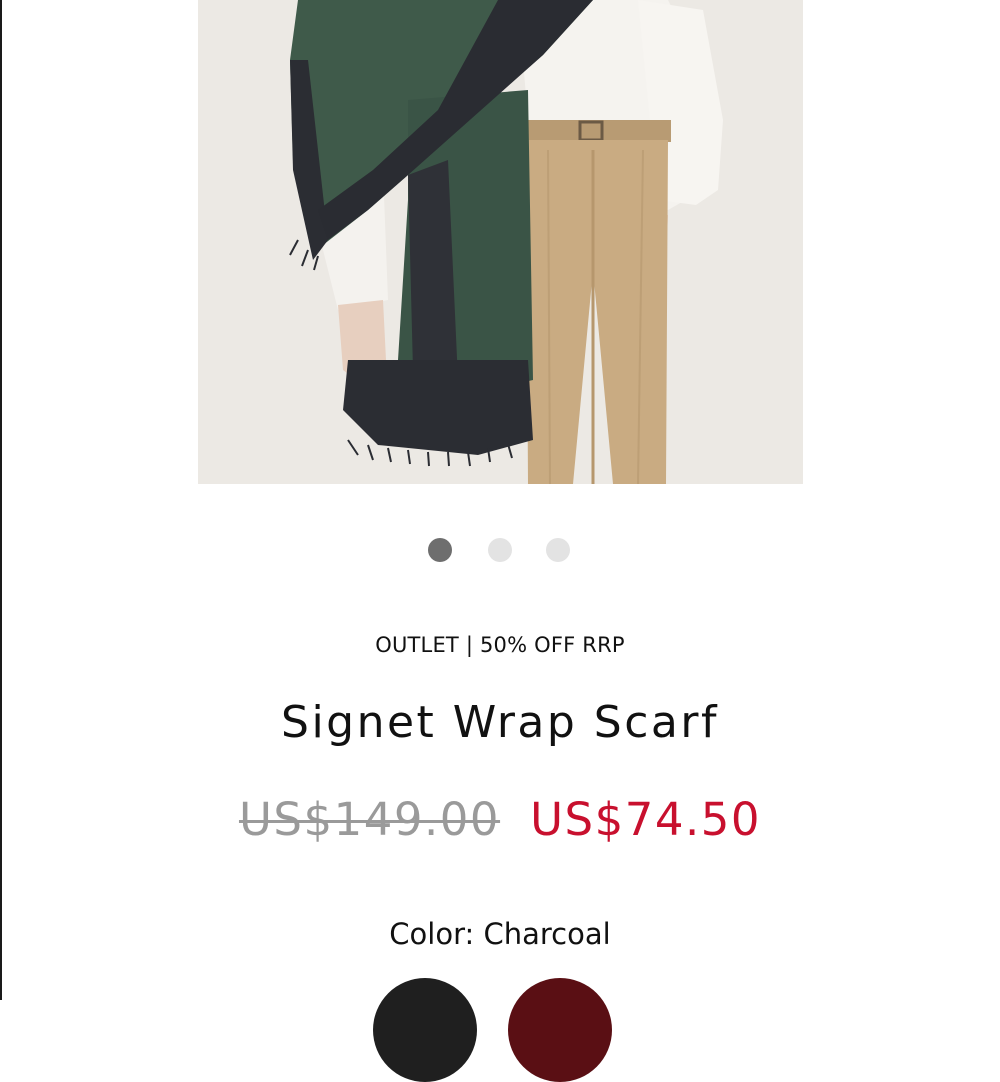 Image resolution: width=1000 pixels, height=1082 pixels. What do you see at coordinates (646, 819) in the screenshot?
I see `sale-price: US$74.50` at bounding box center [646, 819].